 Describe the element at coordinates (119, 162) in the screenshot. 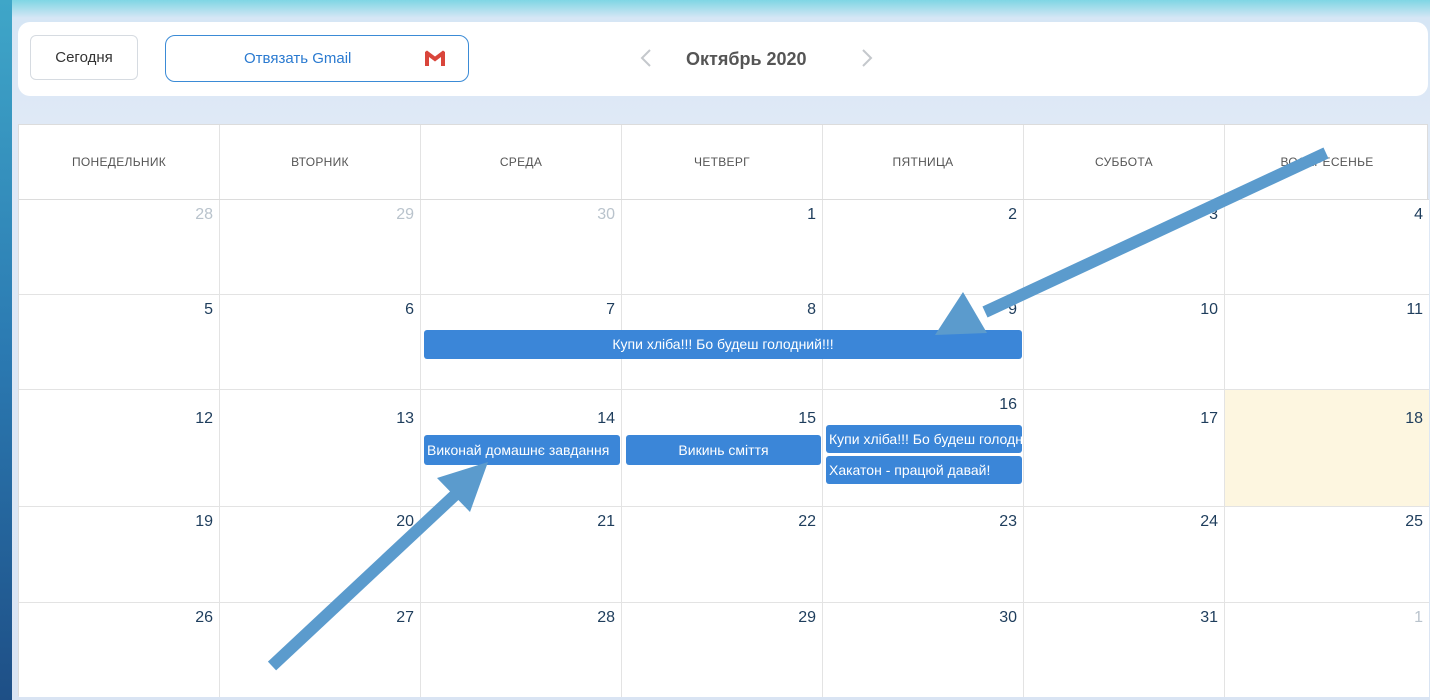

I see `weekday-header: ПОНЕДЕЛЬНИК` at that location.